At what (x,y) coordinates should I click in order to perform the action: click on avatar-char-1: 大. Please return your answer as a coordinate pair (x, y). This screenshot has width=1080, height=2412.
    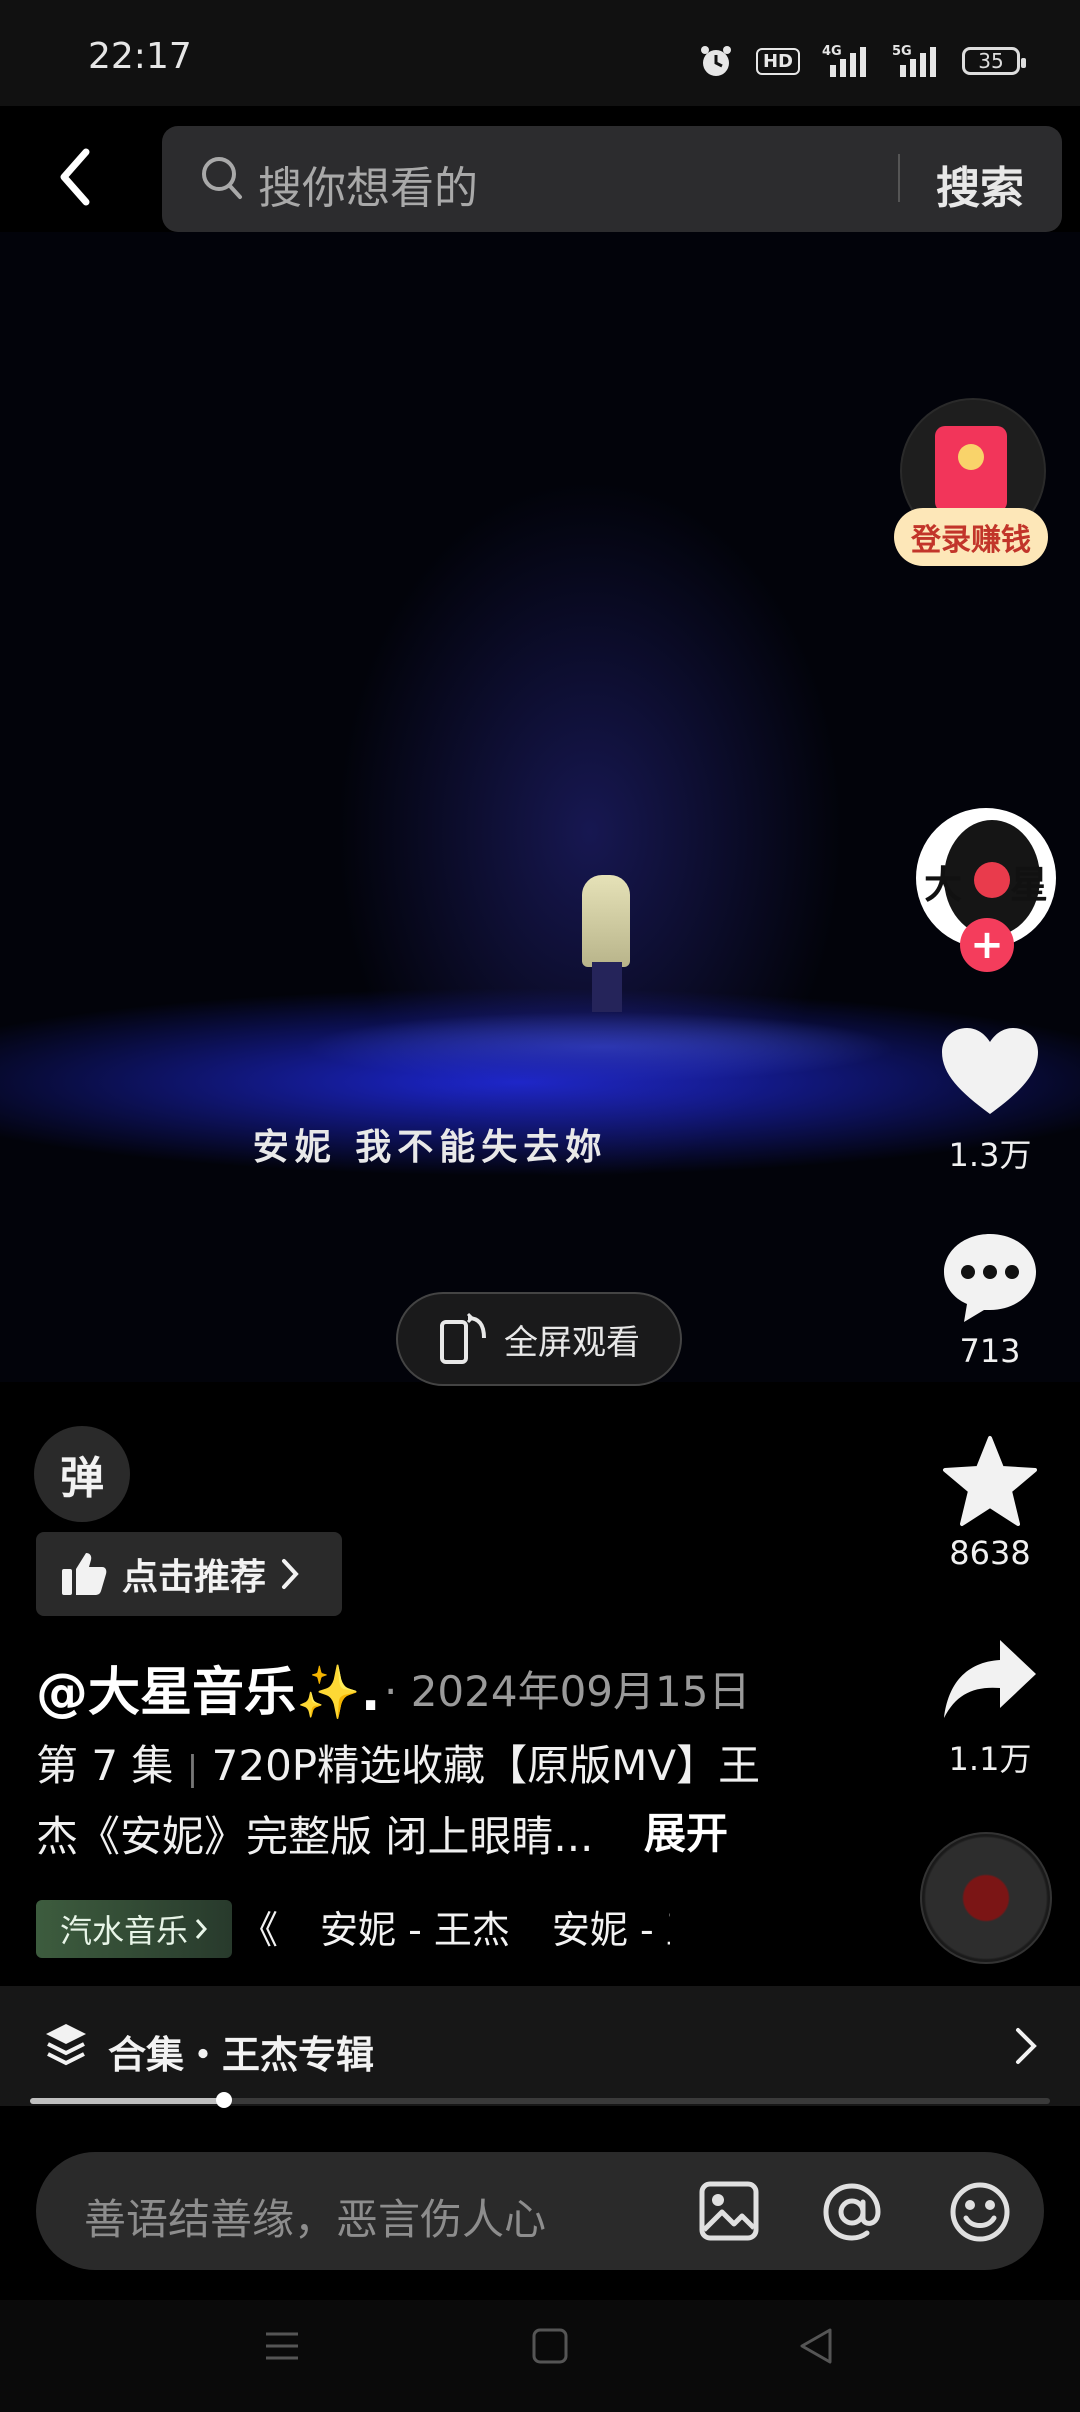
    Looking at the image, I should click on (943, 884).